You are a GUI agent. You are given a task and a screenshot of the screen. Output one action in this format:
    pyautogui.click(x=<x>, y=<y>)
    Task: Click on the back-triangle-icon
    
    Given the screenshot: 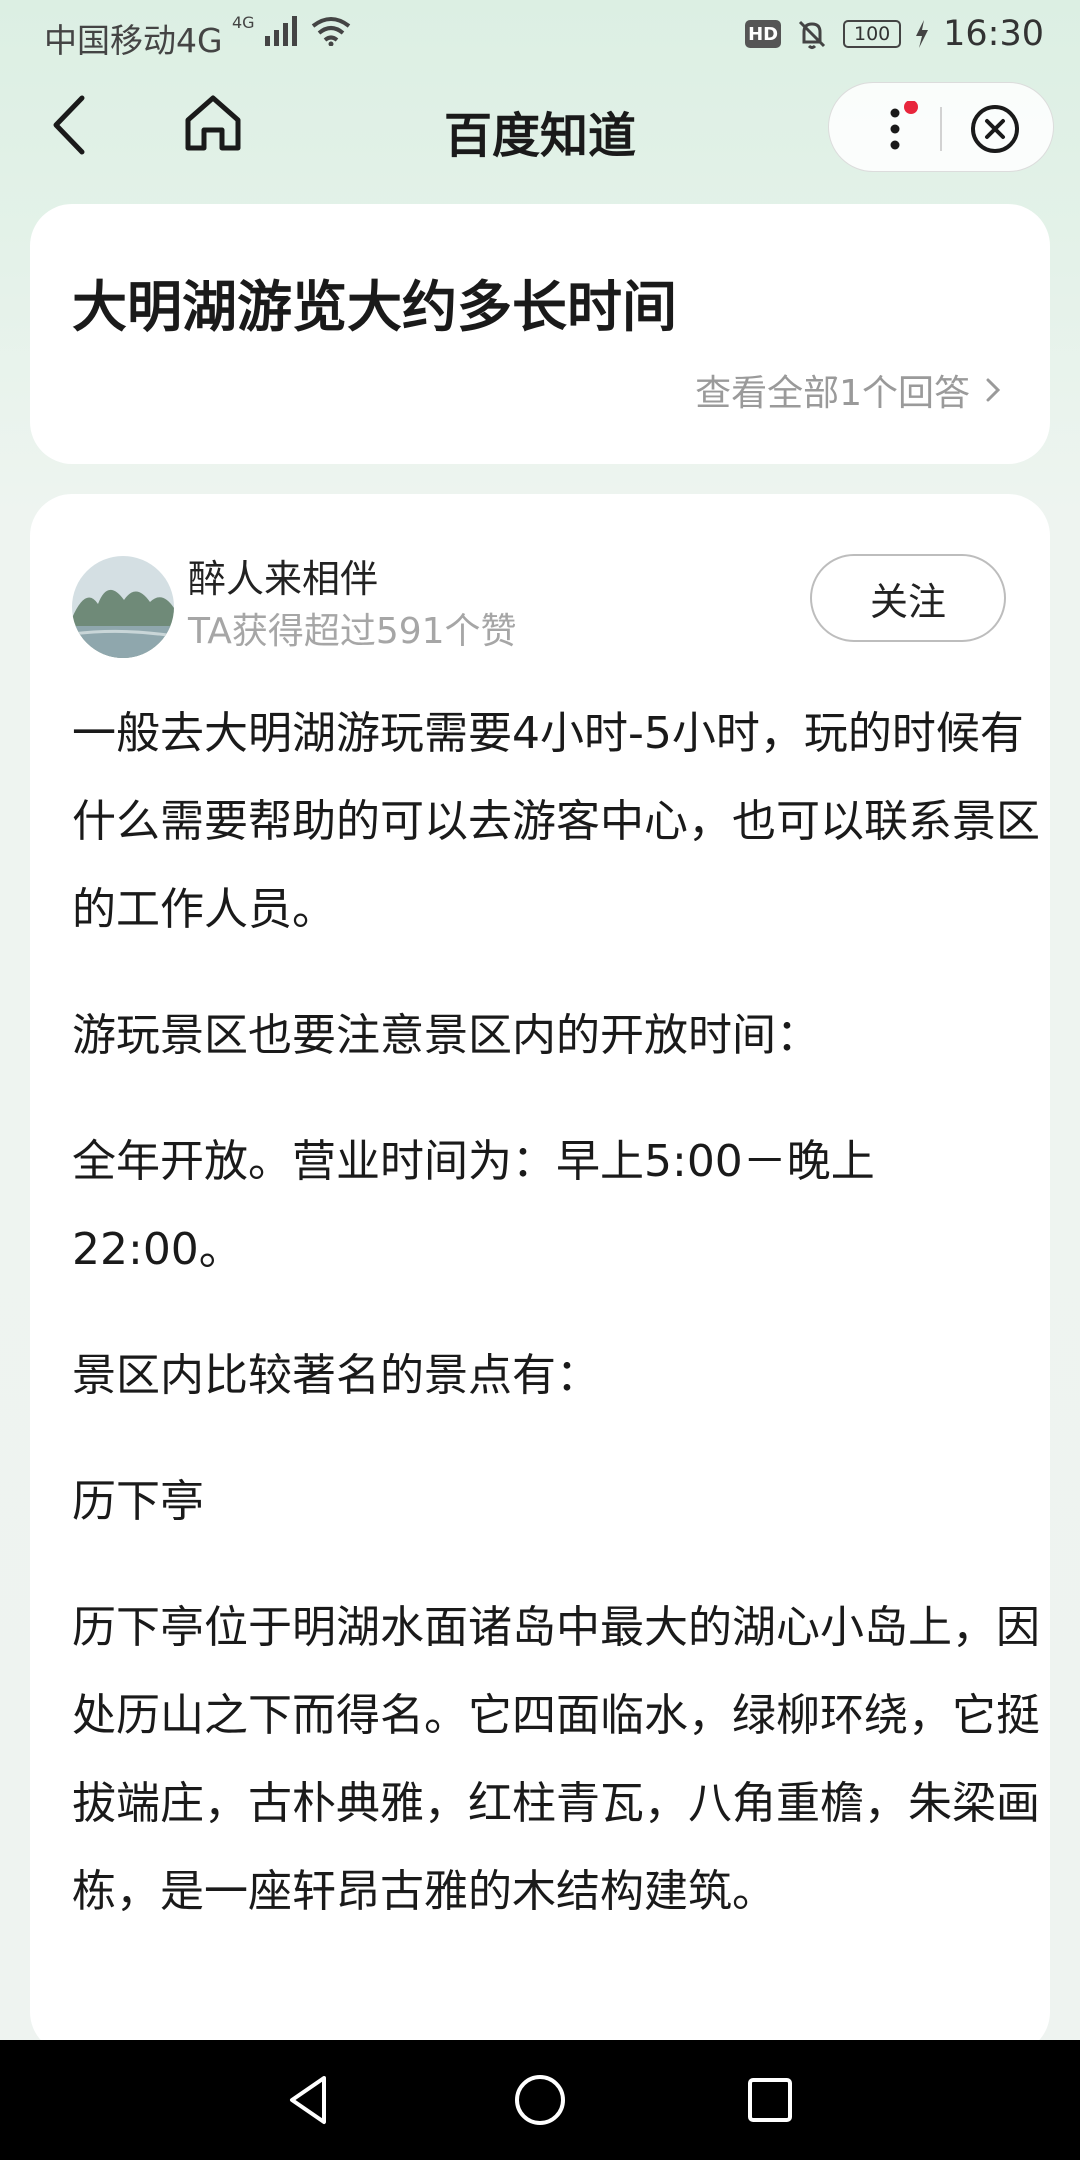 What is the action you would take?
    pyautogui.click(x=310, y=2100)
    